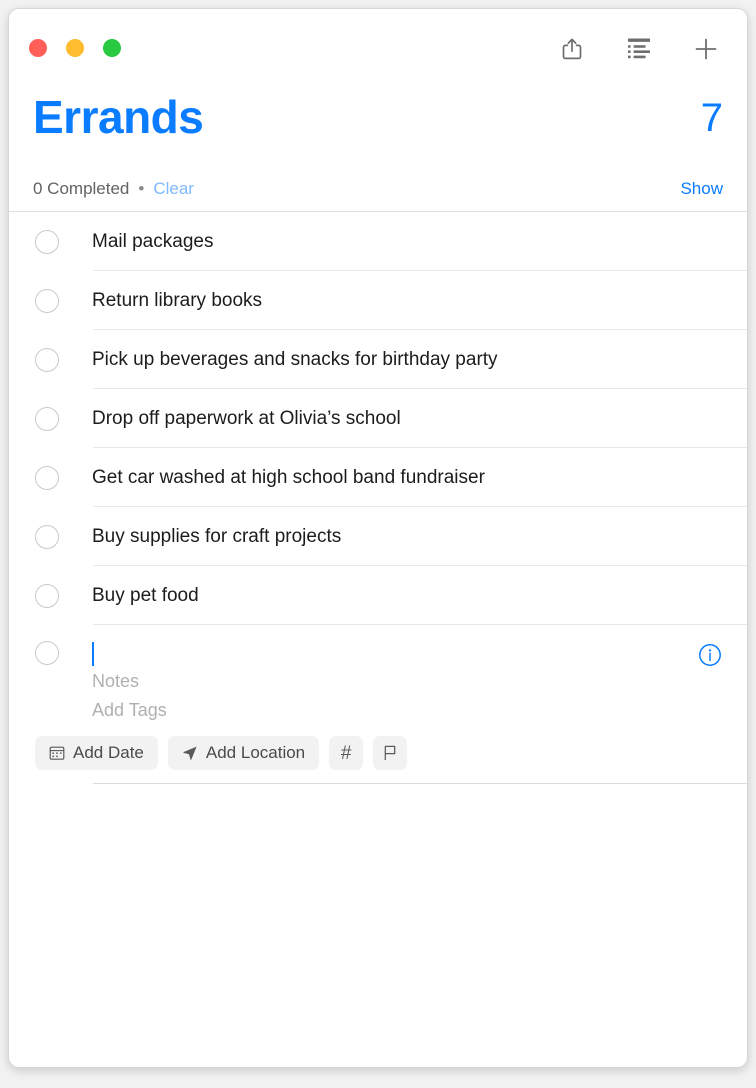  Describe the element at coordinates (246, 418) in the screenshot. I see `reminder-title: Drop off paperwork at Olivia’s school` at that location.